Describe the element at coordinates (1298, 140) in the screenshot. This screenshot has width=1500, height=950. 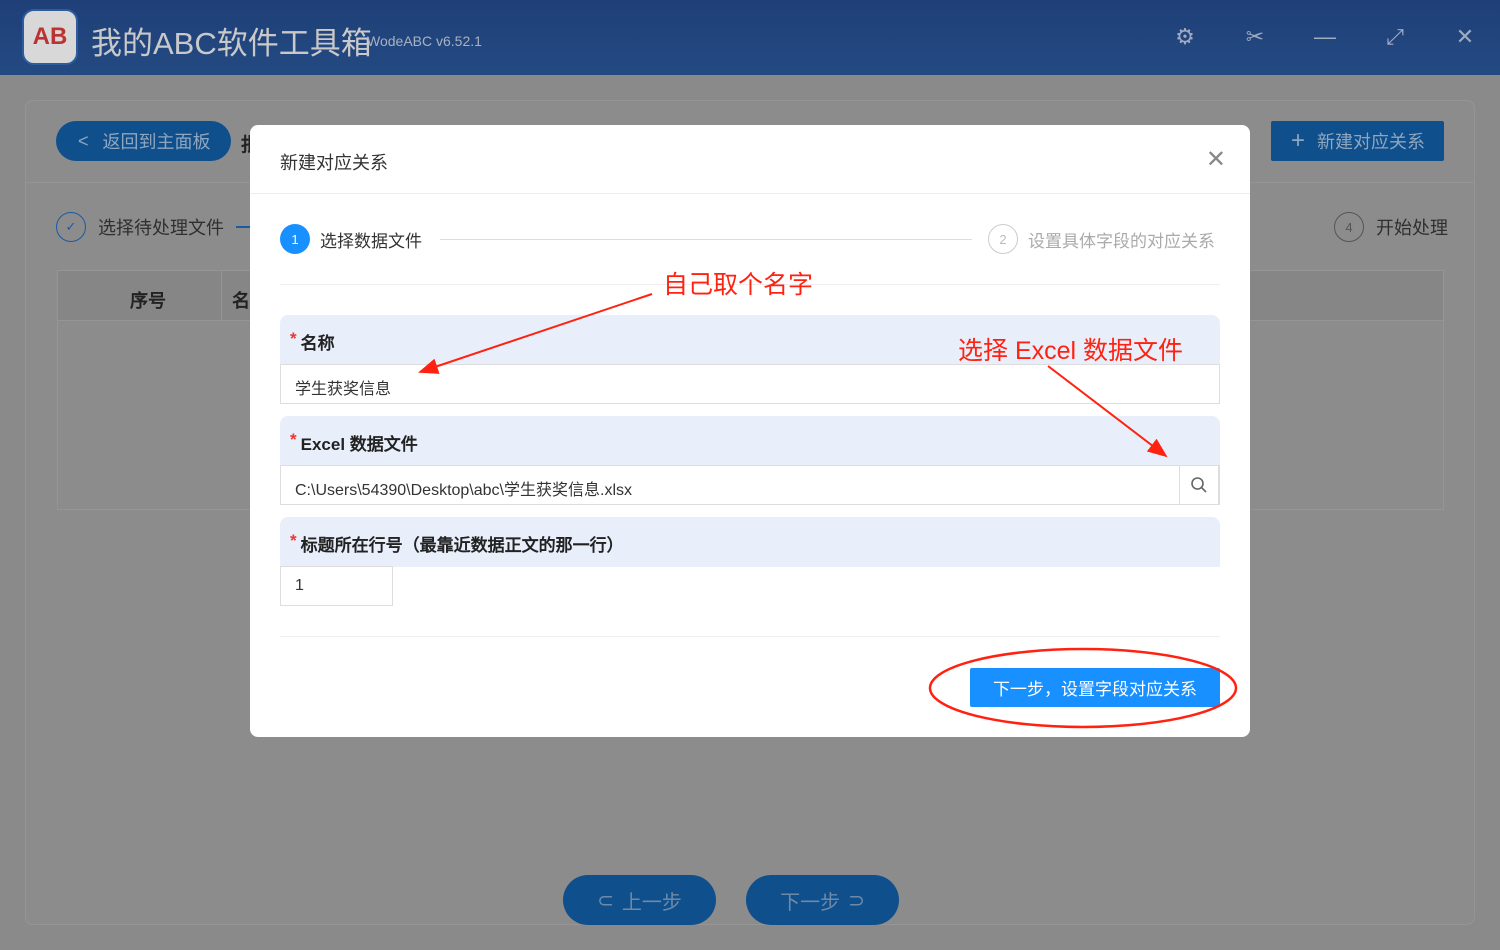
I see `plus-icon: +` at that location.